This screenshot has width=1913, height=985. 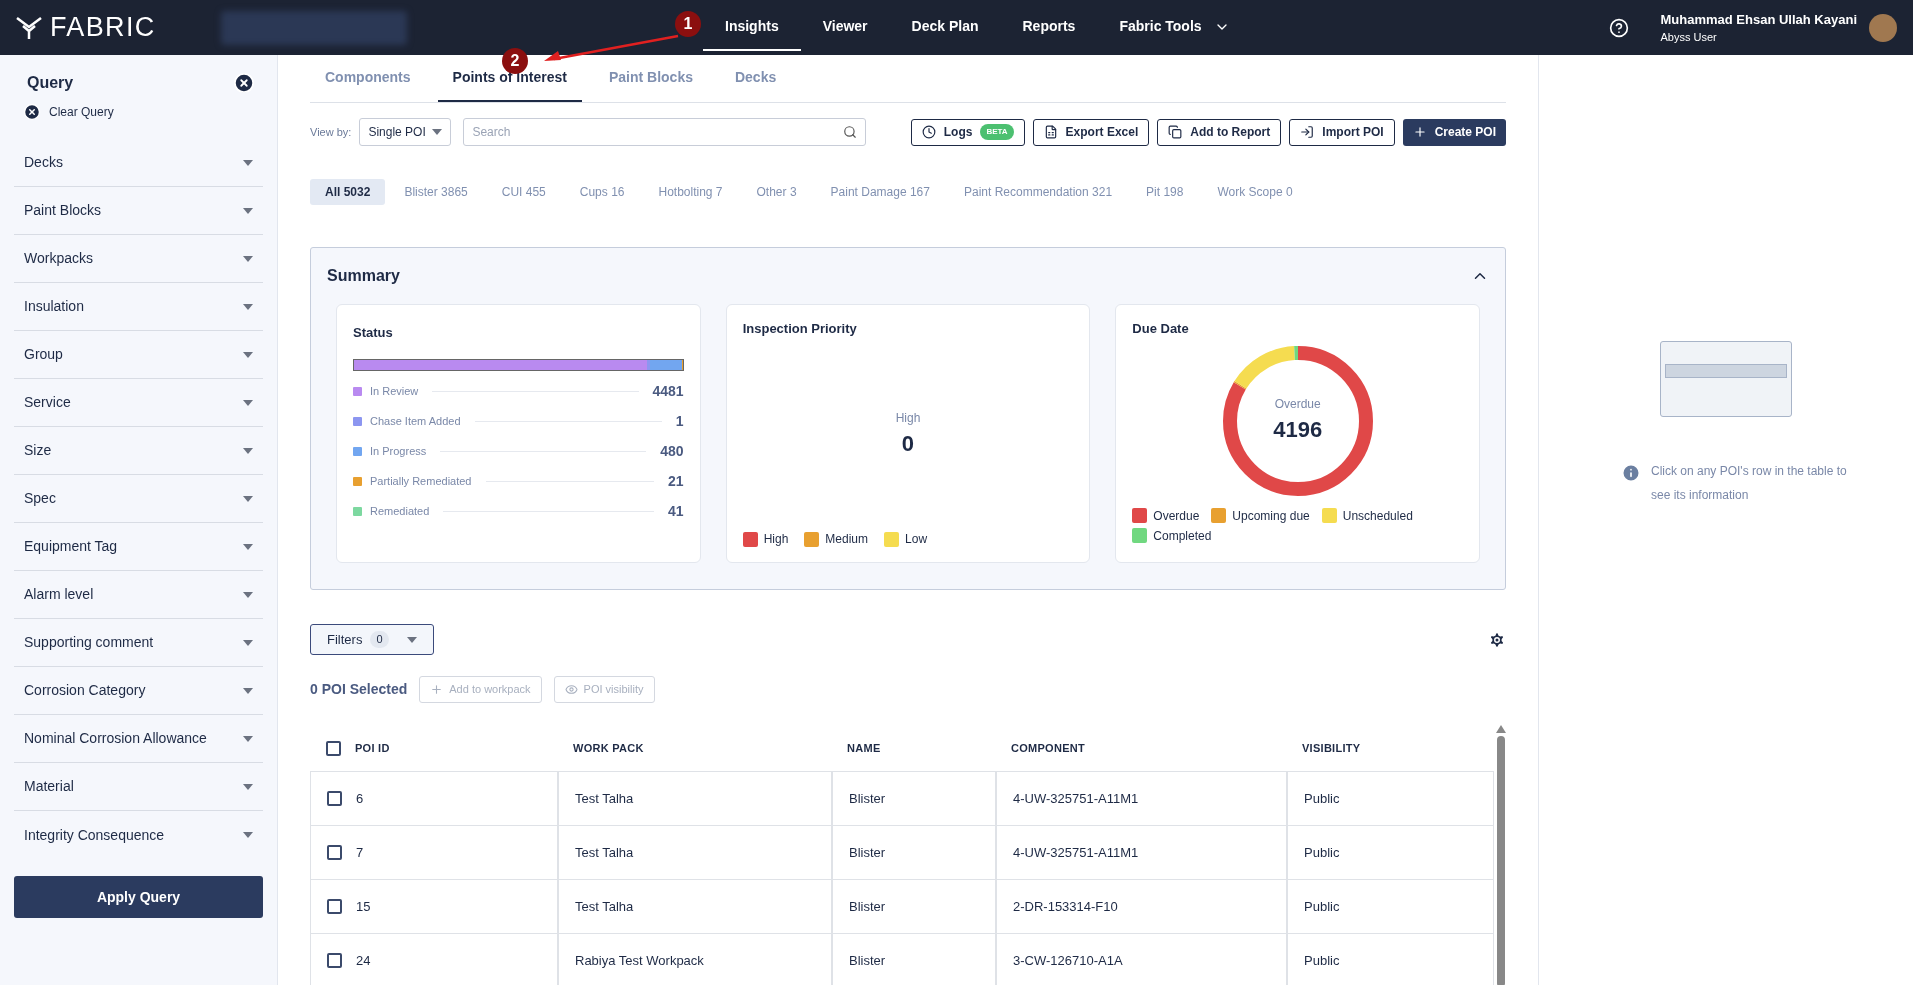 I want to click on column-header: POI ID, so click(x=372, y=748).